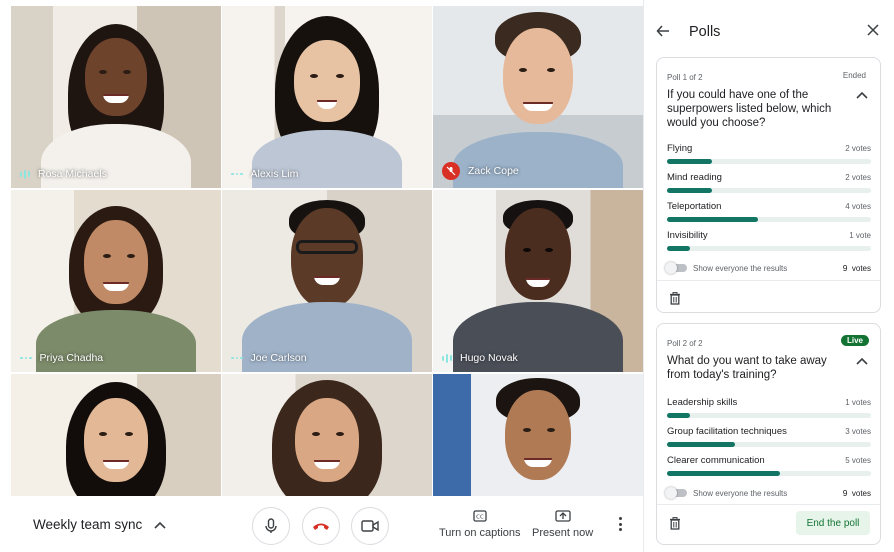 This screenshot has height=552, width=894. Describe the element at coordinates (769, 211) in the screenshot. I see `poll-option: Teleportation 4 votes` at that location.